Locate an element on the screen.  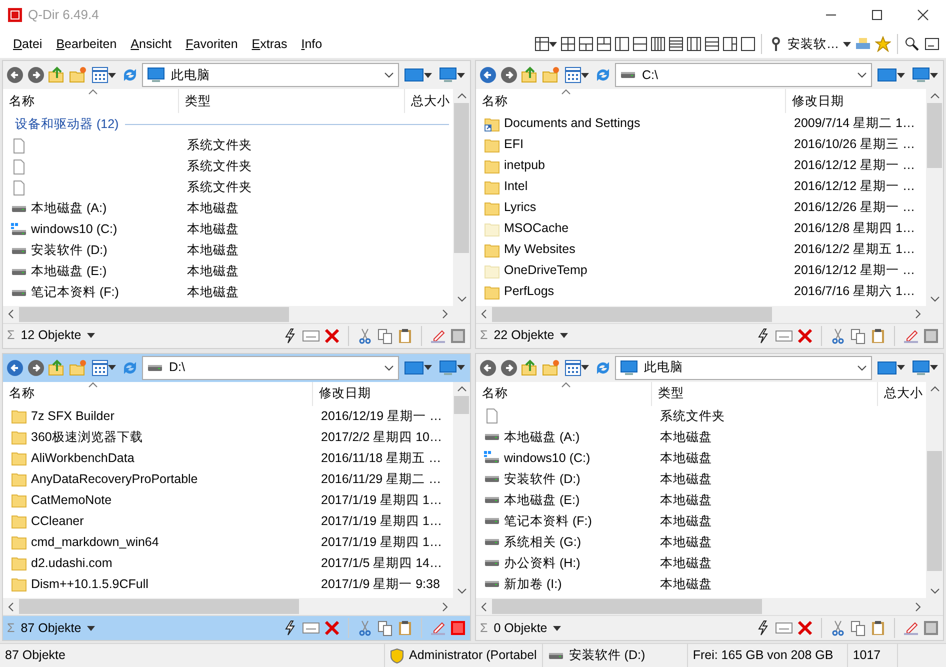
menu-item: Info is located at coordinates (312, 44).